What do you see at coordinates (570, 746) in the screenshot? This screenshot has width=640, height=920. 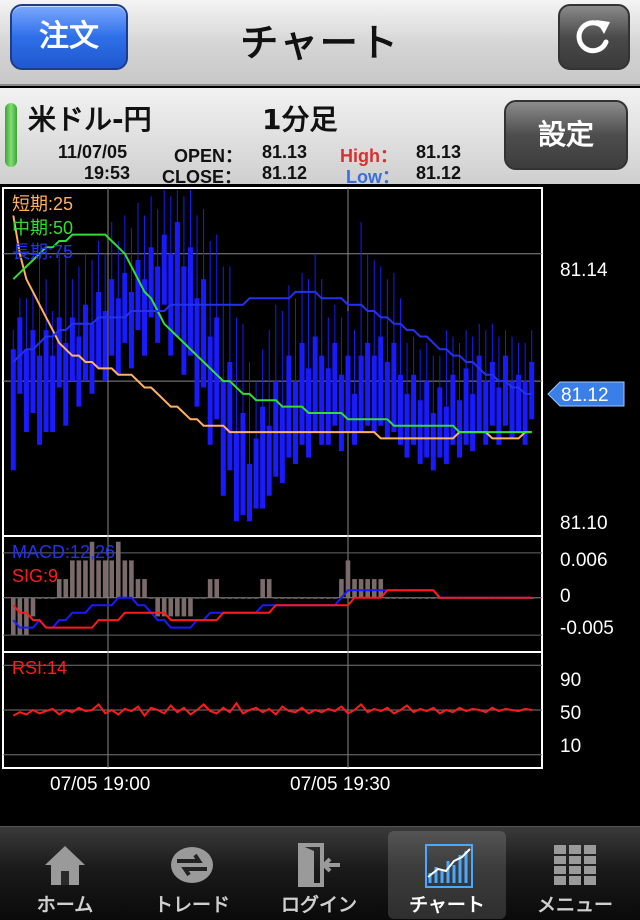 I see `rsi-tick-10: 10` at bounding box center [570, 746].